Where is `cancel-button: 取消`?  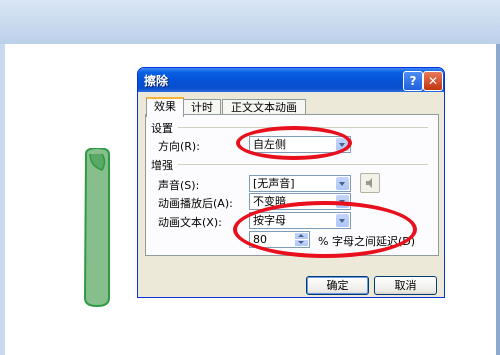 cancel-button: 取消 is located at coordinates (405, 285).